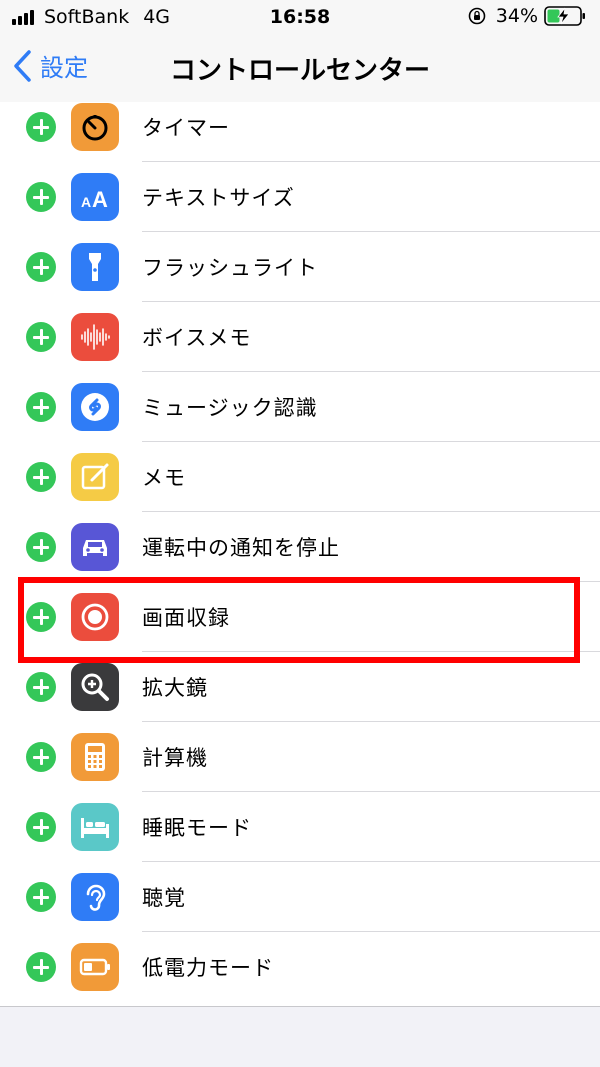  Describe the element at coordinates (208, 968) in the screenshot. I see `item-label: 低電力モード` at that location.